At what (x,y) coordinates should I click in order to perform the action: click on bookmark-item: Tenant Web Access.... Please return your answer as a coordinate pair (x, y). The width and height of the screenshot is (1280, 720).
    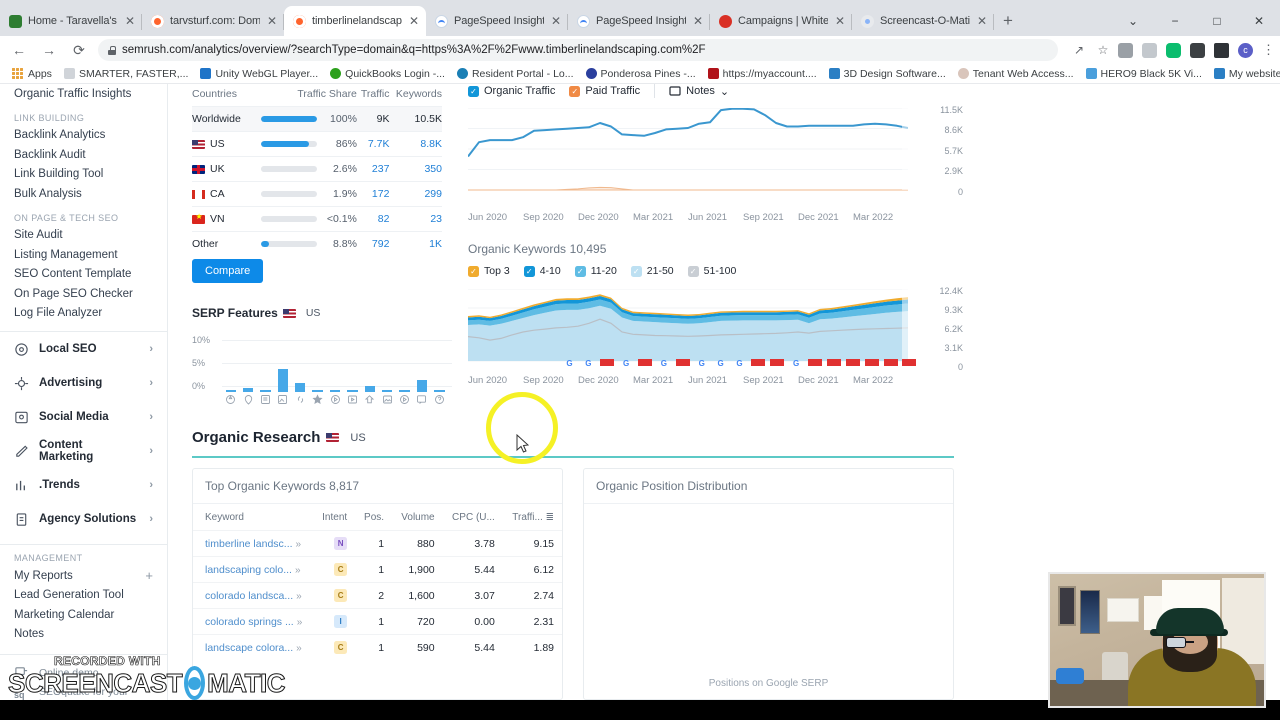
    Looking at the image, I should click on (1016, 74).